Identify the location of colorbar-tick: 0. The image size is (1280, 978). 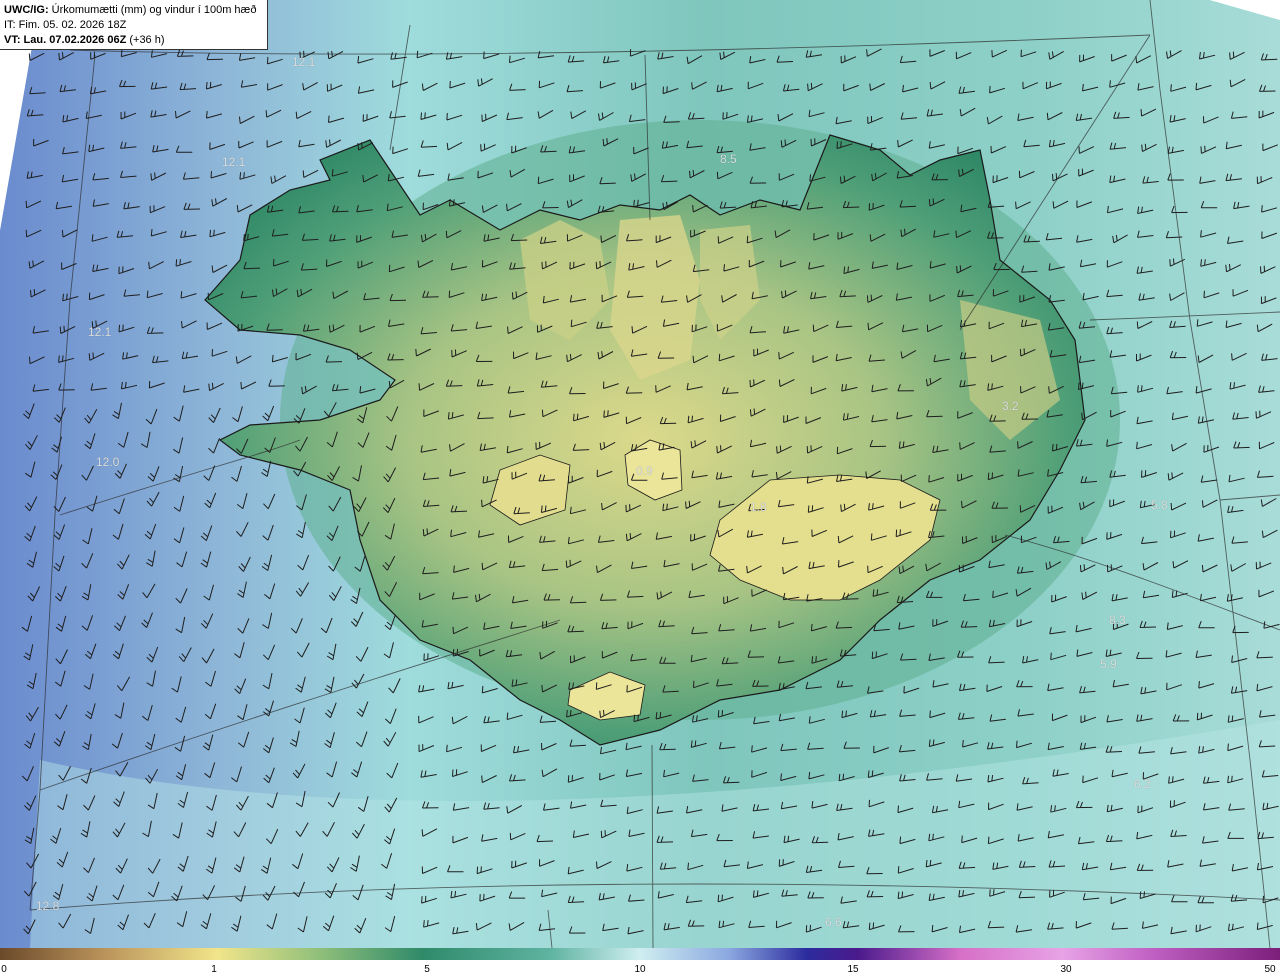
(4, 969).